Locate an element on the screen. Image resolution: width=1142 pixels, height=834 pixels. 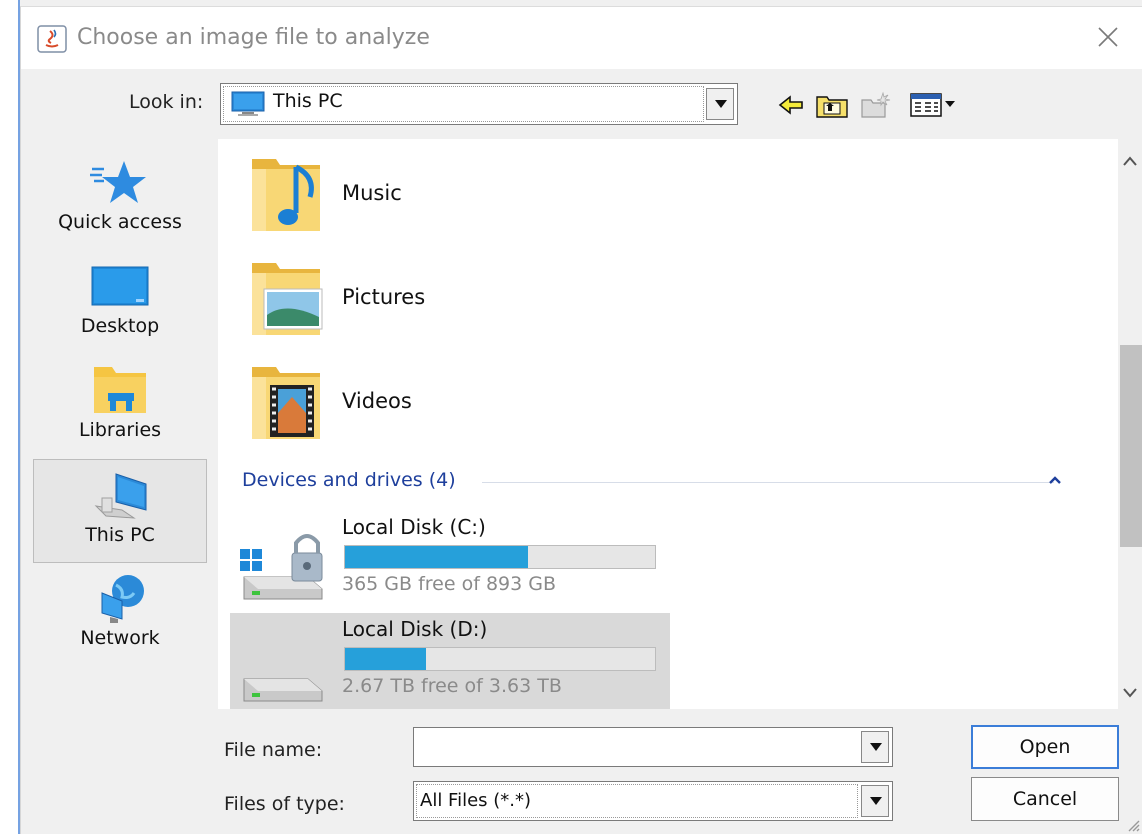
back-icon is located at coordinates (791, 105).